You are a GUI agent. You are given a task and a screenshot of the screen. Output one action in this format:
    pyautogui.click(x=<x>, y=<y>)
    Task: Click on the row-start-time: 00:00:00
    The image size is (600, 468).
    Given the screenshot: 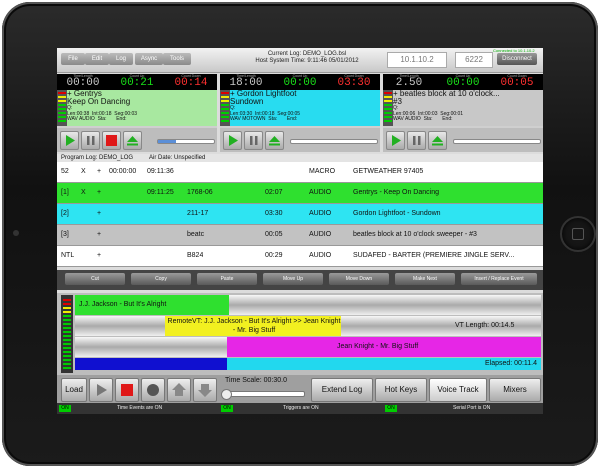 What is the action you would take?
    pyautogui.click(x=123, y=171)
    